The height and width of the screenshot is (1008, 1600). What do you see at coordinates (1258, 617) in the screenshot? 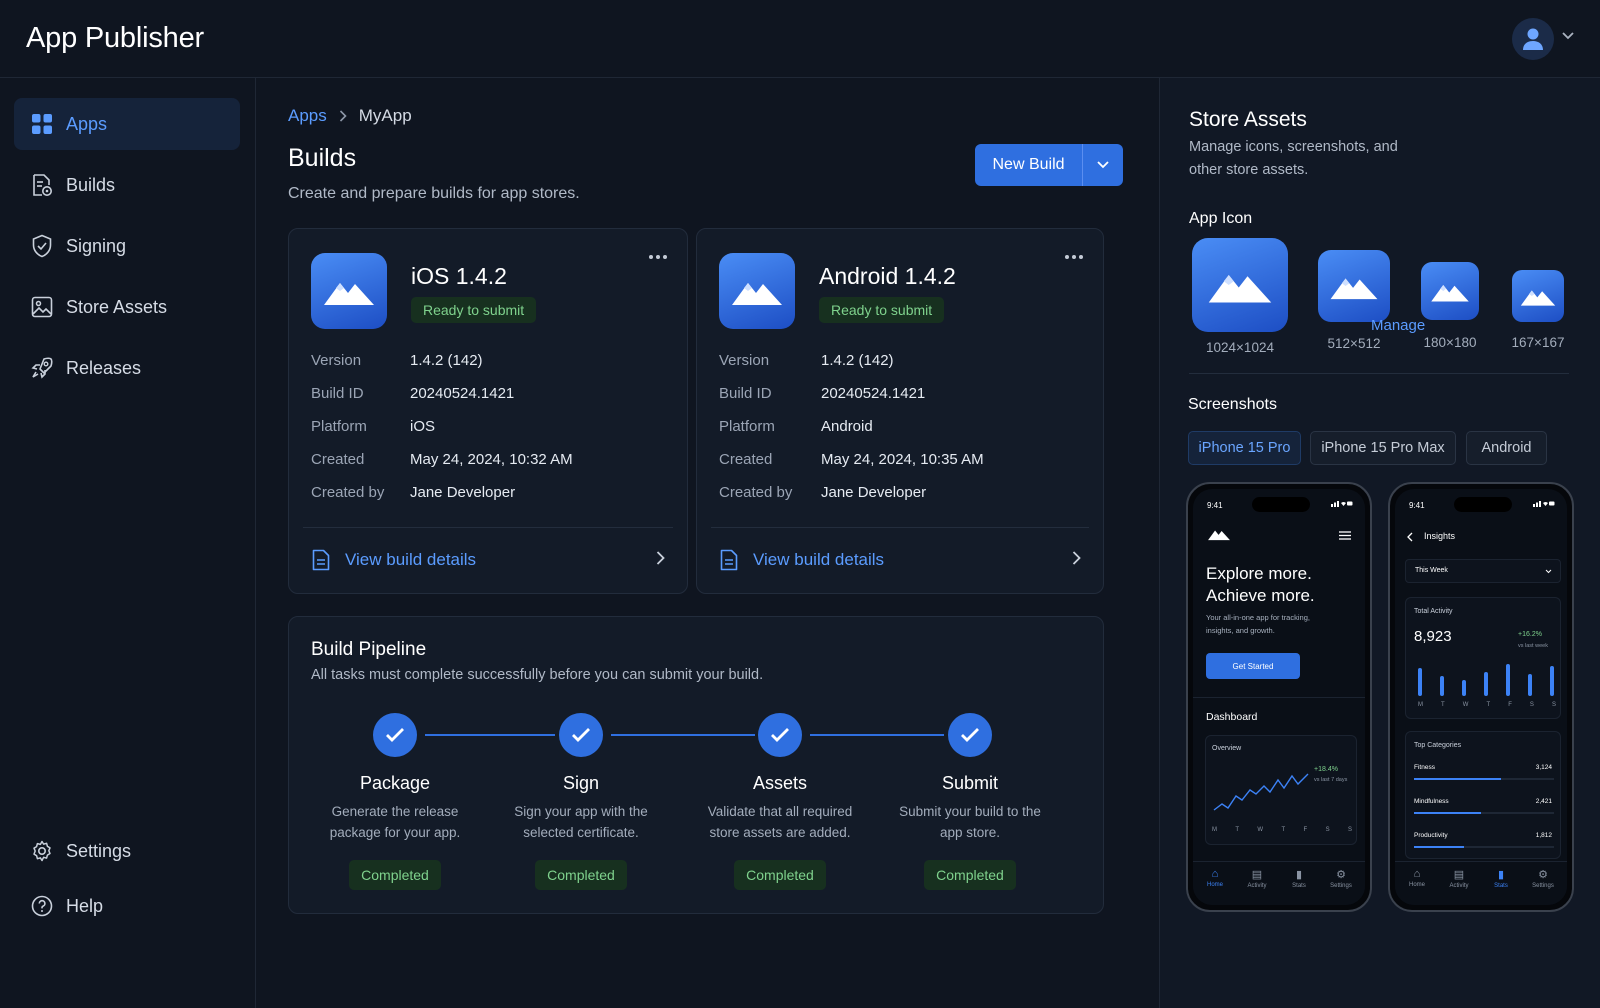
I see `hero-body-line: Your all-in-one app for tracking,` at bounding box center [1258, 617].